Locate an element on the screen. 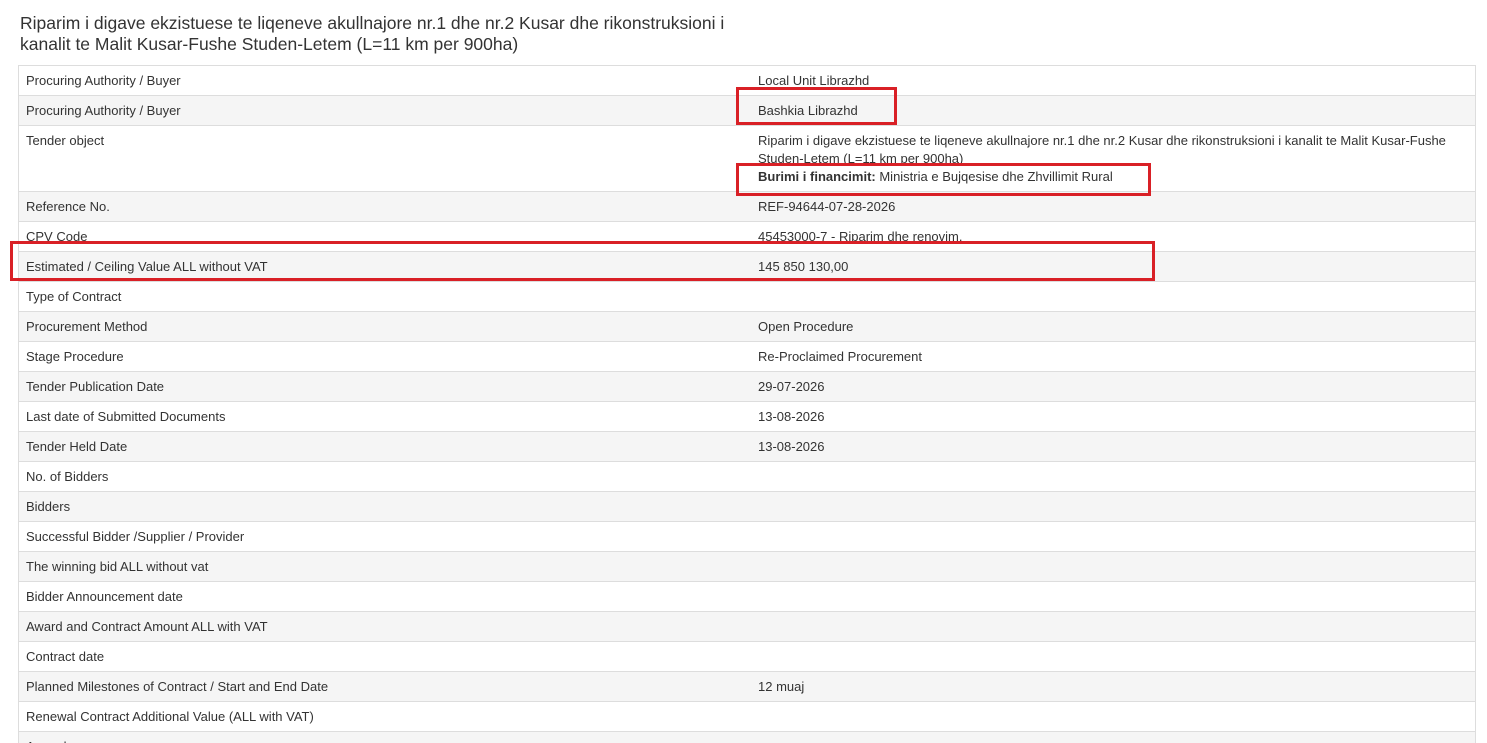 Image resolution: width=1487 pixels, height=743 pixels. row-label: No. of Bidders is located at coordinates (385, 476).